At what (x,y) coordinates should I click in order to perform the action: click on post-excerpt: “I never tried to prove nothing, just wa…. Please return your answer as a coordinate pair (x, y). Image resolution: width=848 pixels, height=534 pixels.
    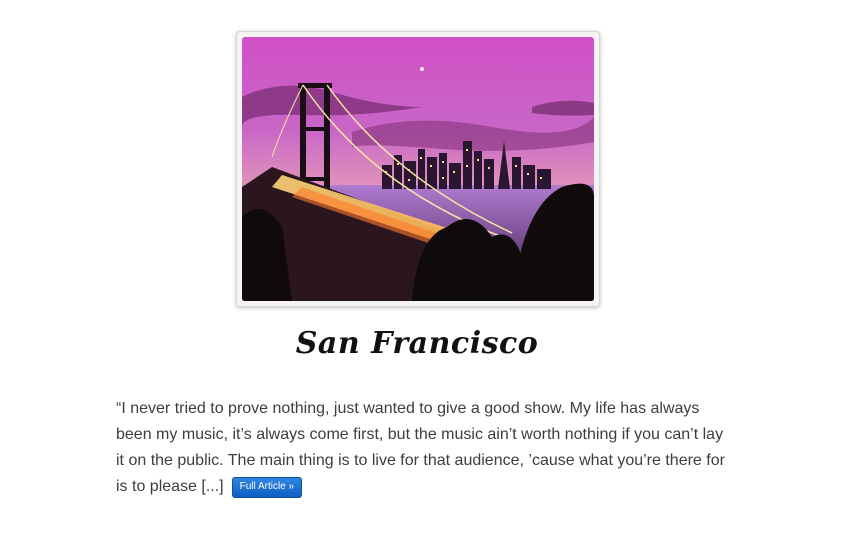
    Looking at the image, I should click on (421, 448).